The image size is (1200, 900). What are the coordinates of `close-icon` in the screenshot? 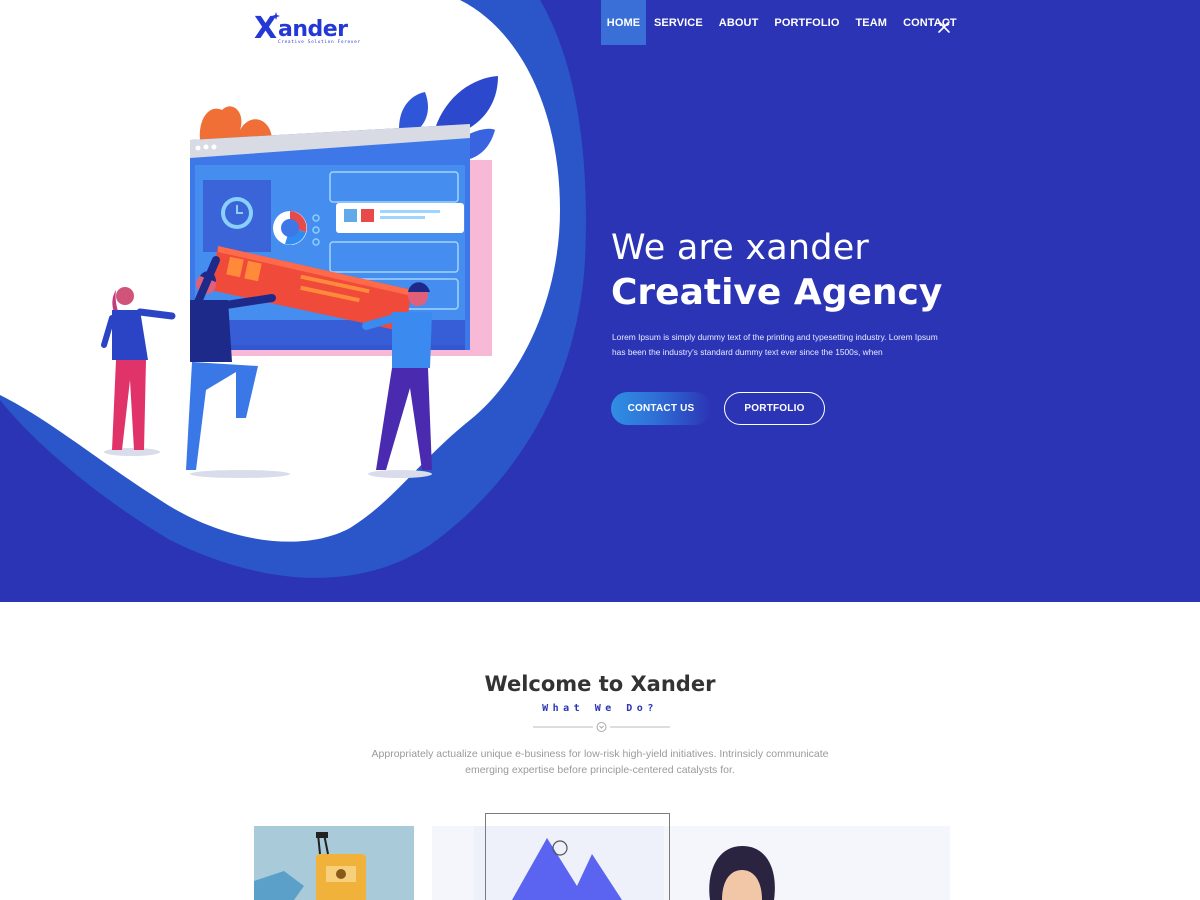 It's located at (944, 27).